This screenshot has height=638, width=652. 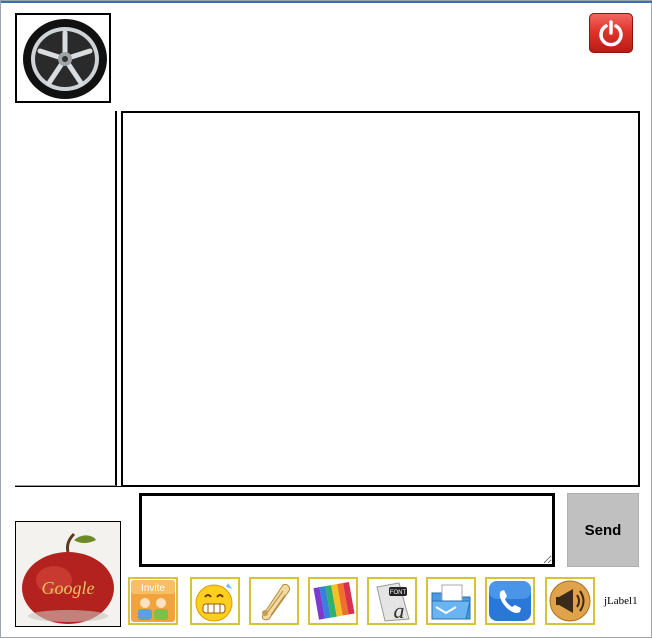 I want to click on broadcast-button, so click(x=570, y=601).